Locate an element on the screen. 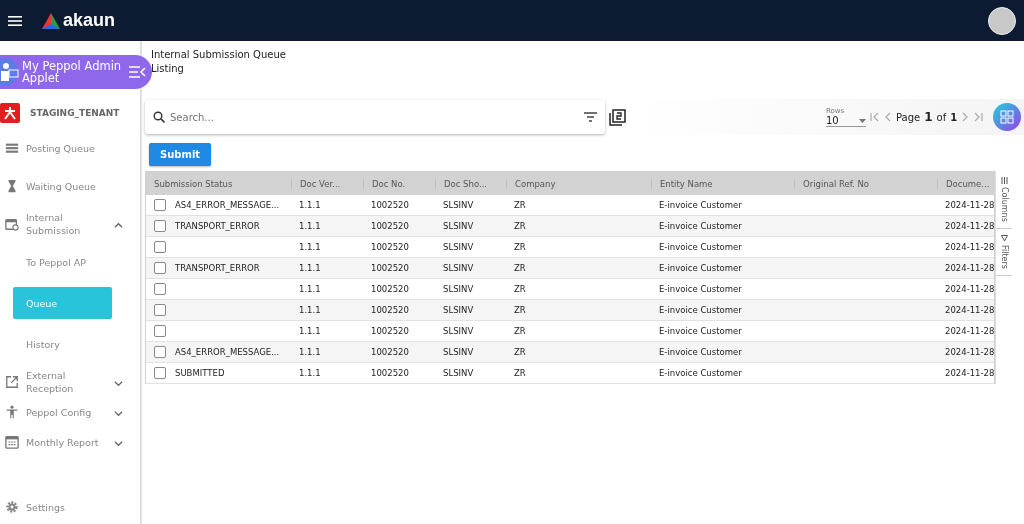  nav-item: Monthly Report is located at coordinates (70, 442).